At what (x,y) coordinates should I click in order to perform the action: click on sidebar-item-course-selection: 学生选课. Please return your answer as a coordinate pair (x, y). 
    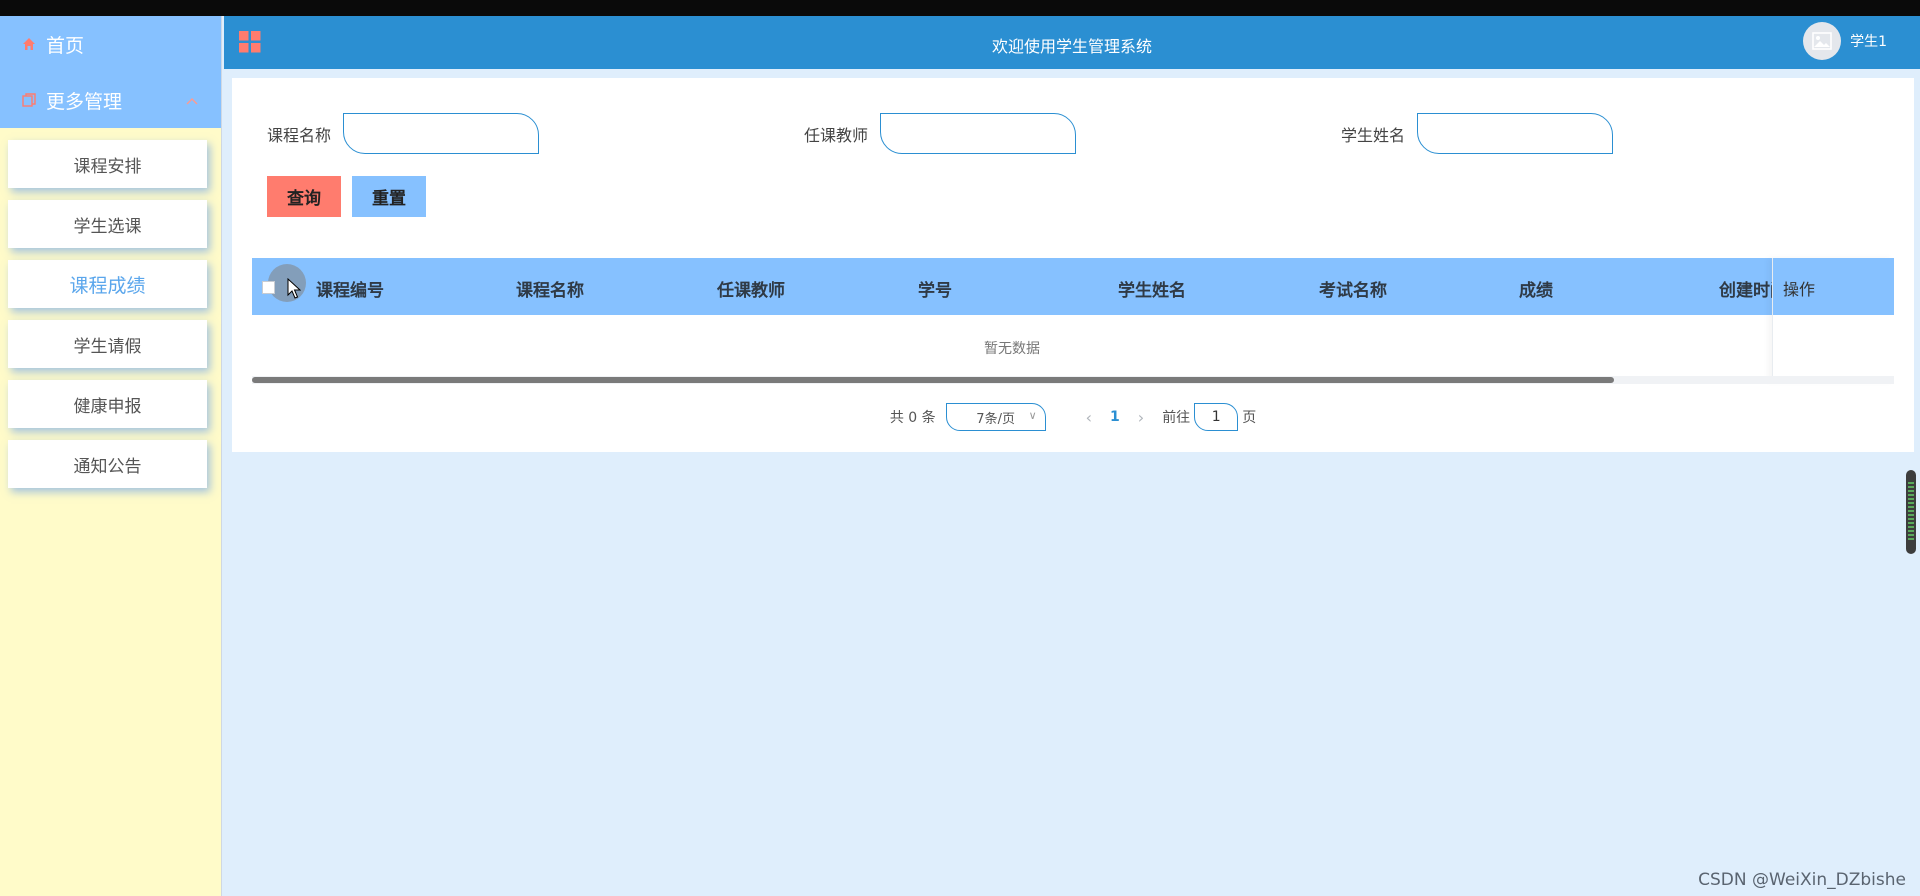
    Looking at the image, I should click on (107, 224).